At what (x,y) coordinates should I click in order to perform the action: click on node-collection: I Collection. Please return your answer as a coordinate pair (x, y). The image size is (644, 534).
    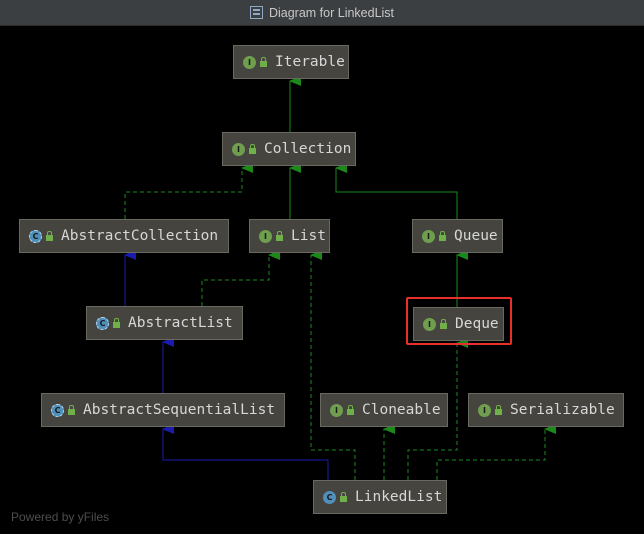
    Looking at the image, I should click on (289, 149).